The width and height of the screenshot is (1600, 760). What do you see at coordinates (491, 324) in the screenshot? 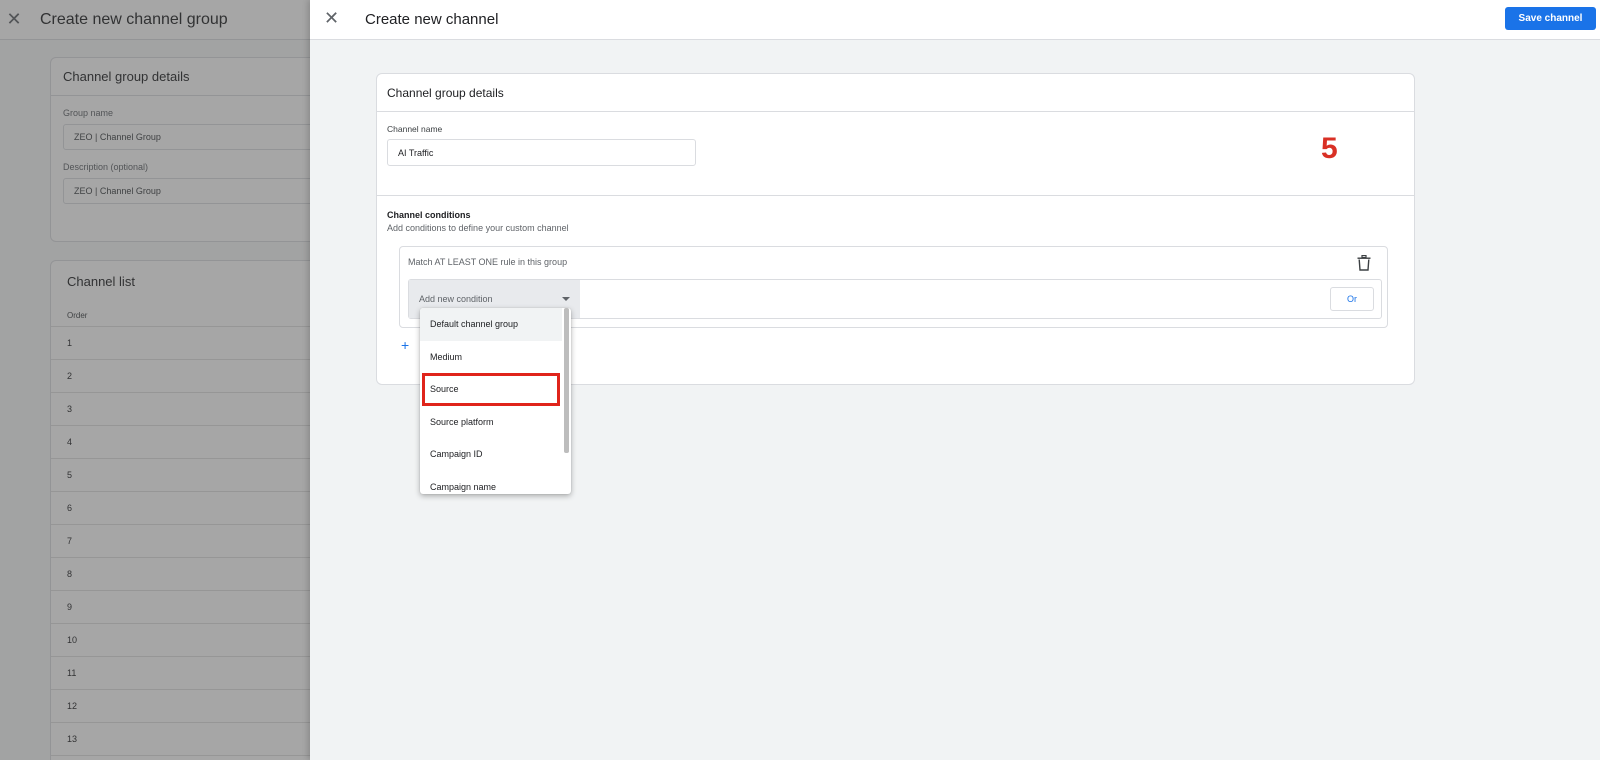
I see `dropdown-option-default-channel-group: Default channel group` at bounding box center [491, 324].